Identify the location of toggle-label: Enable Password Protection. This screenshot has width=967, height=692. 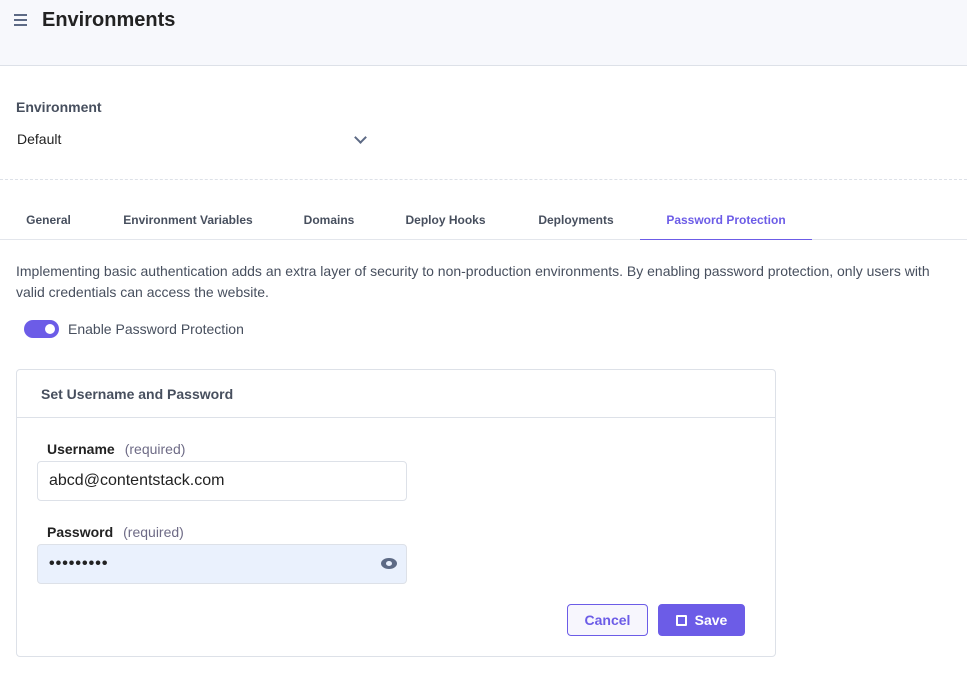
(156, 329).